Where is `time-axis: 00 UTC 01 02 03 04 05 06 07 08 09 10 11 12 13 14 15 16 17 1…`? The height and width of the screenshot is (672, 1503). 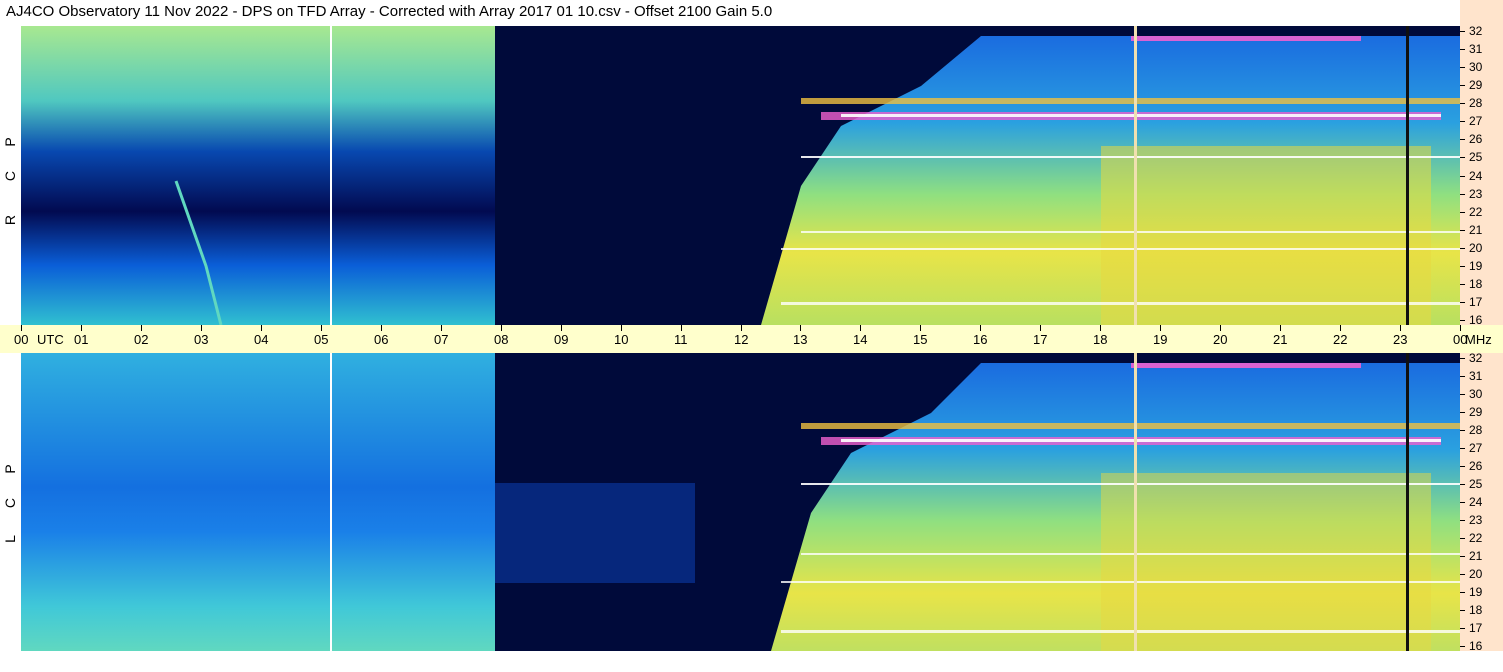
time-axis: 00 UTC 01 02 03 04 05 06 07 08 09 10 11 12 13 14 15 16 17 1… is located at coordinates (751, 339).